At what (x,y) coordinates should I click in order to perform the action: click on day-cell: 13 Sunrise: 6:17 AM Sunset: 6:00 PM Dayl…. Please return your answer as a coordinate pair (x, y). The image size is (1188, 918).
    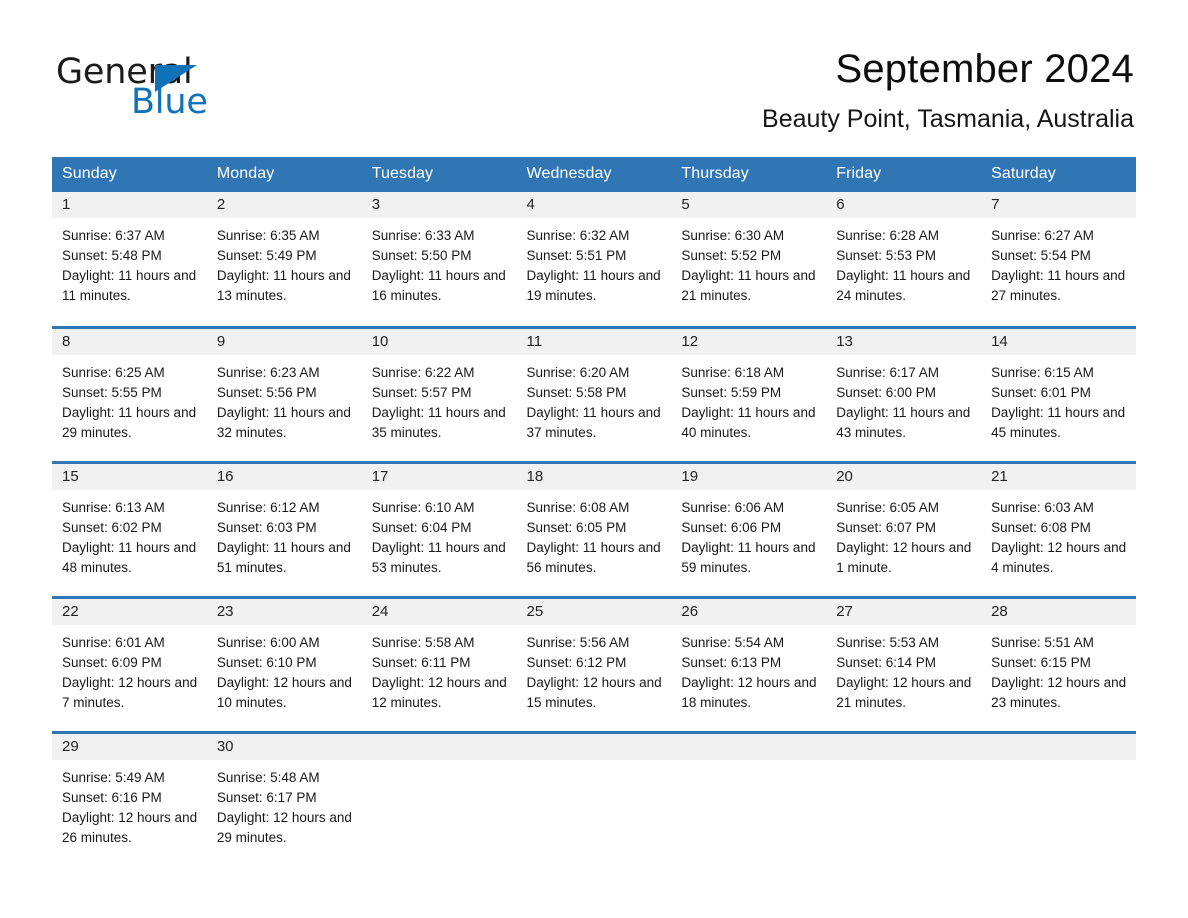
    Looking at the image, I should click on (904, 394).